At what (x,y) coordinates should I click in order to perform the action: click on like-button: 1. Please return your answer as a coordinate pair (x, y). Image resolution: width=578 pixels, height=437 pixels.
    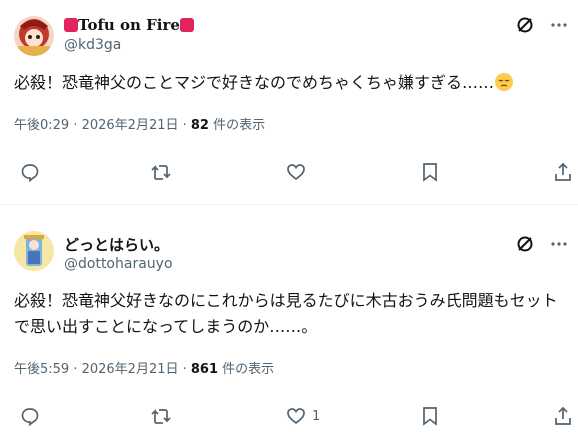
    Looking at the image, I should click on (303, 416).